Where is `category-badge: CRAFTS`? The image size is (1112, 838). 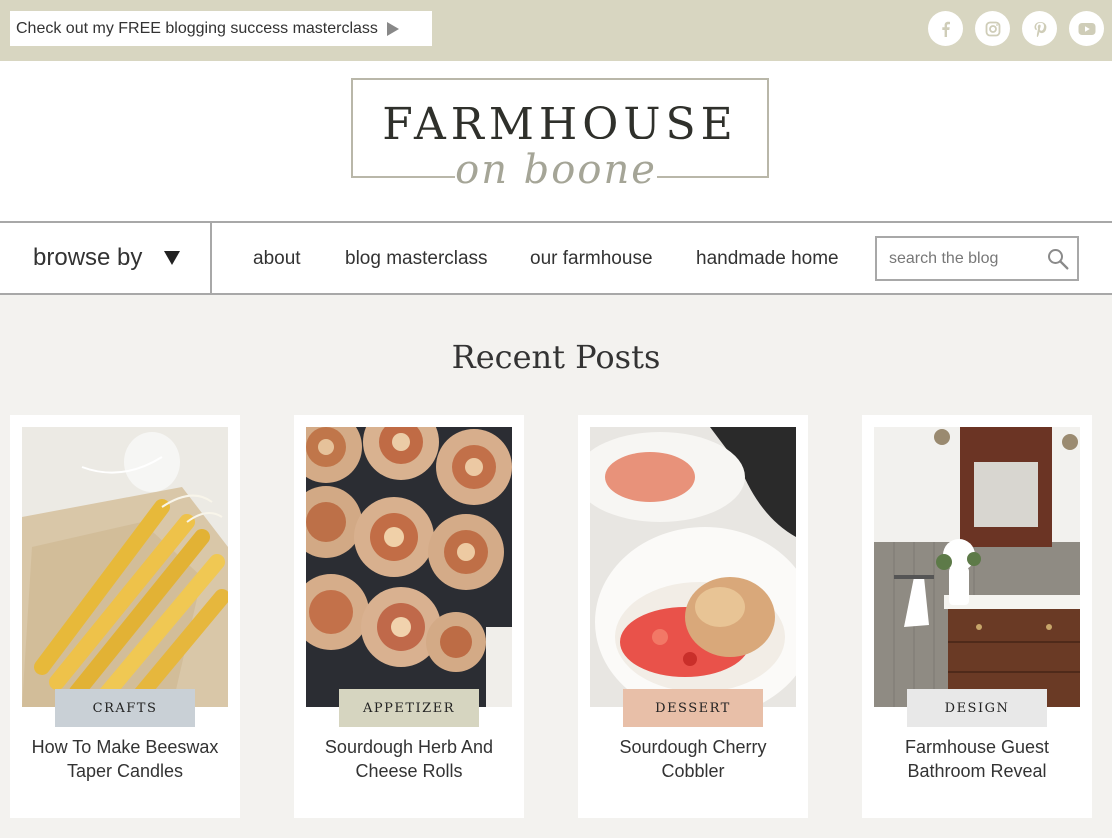
category-badge: CRAFTS is located at coordinates (125, 708).